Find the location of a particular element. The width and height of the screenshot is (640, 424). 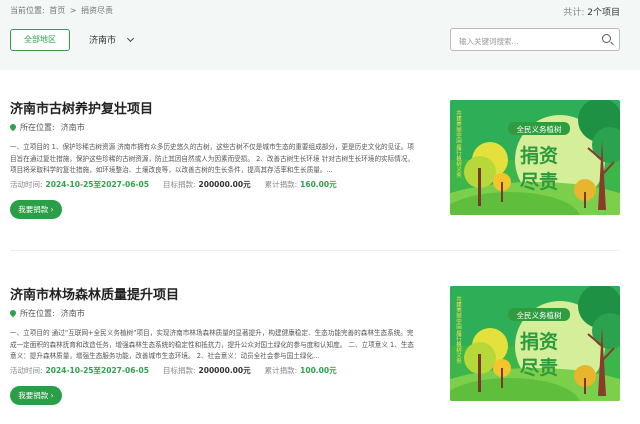

project-title: 济南市古树养护复壮项目 is located at coordinates (81, 107).